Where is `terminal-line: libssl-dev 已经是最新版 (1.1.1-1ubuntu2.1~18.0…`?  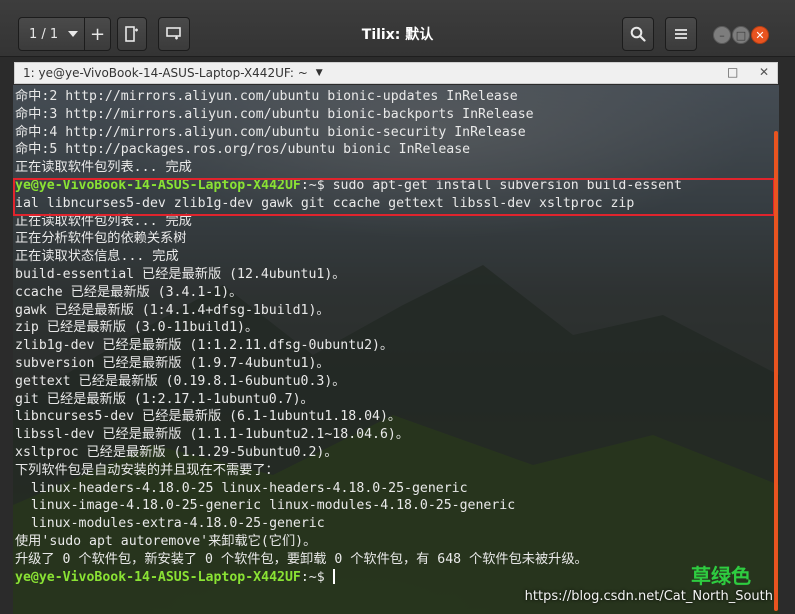 terminal-line: libssl-dev 已经是最新版 (1.1.1-1ubuntu2.1~18.0… is located at coordinates (393, 435).